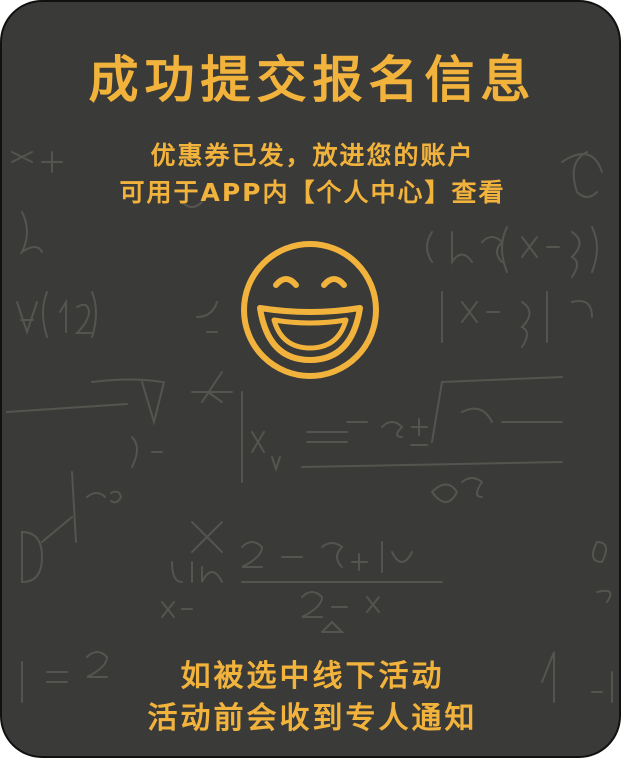  I want to click on coupon-message: 优惠券已发，放进您的账户, so click(312, 155).